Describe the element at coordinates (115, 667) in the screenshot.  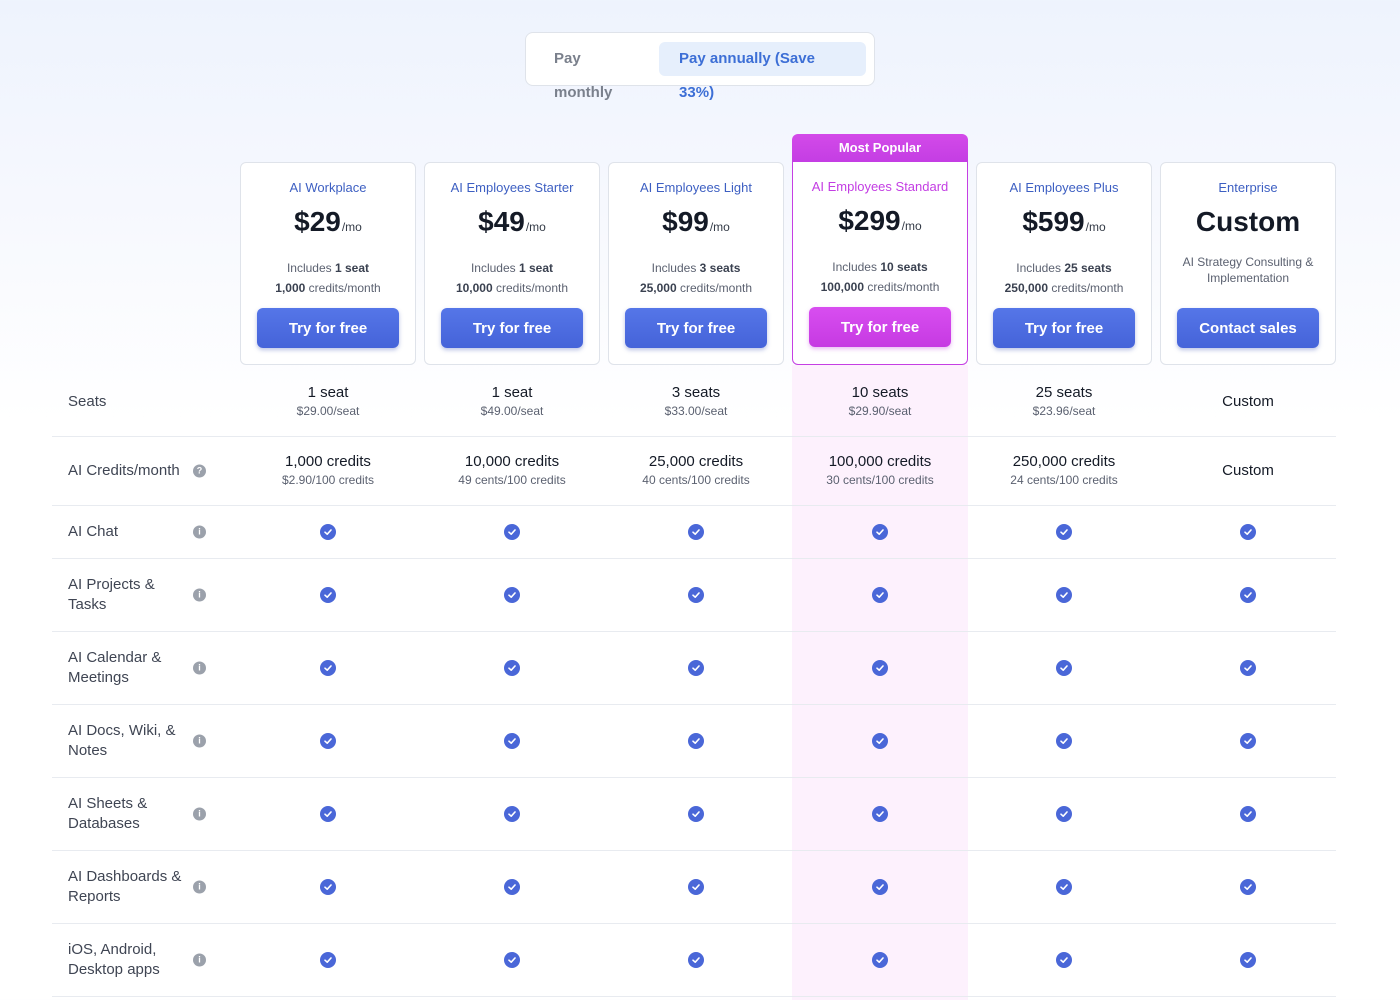
I see `feature-label: AI Calendar & Meetings` at that location.